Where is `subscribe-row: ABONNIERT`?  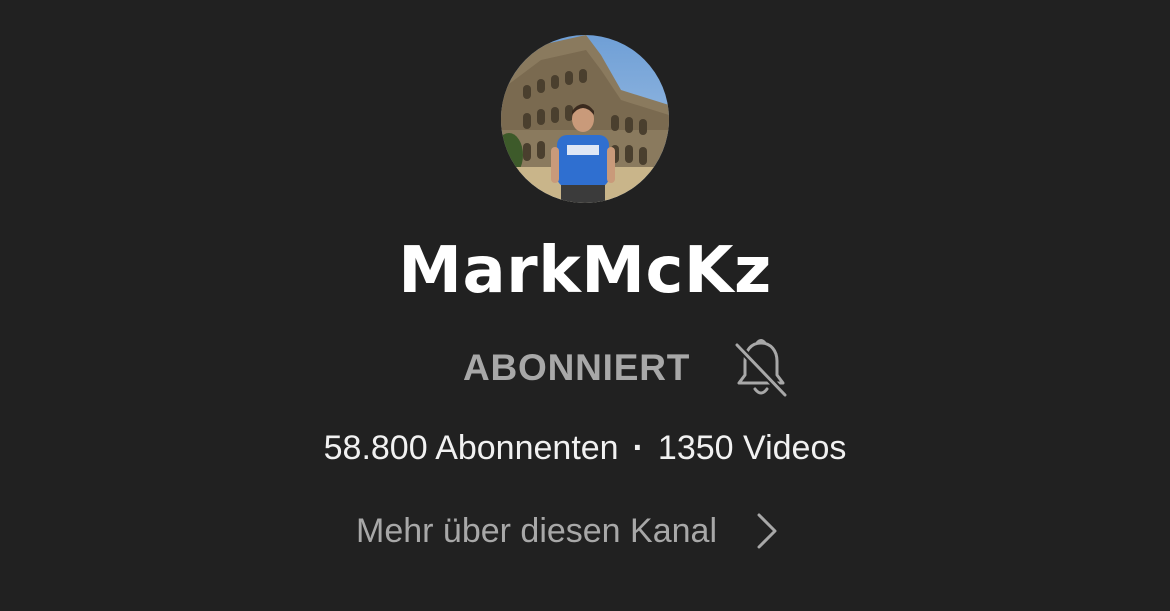
subscribe-row: ABONNIERT is located at coordinates (622, 368).